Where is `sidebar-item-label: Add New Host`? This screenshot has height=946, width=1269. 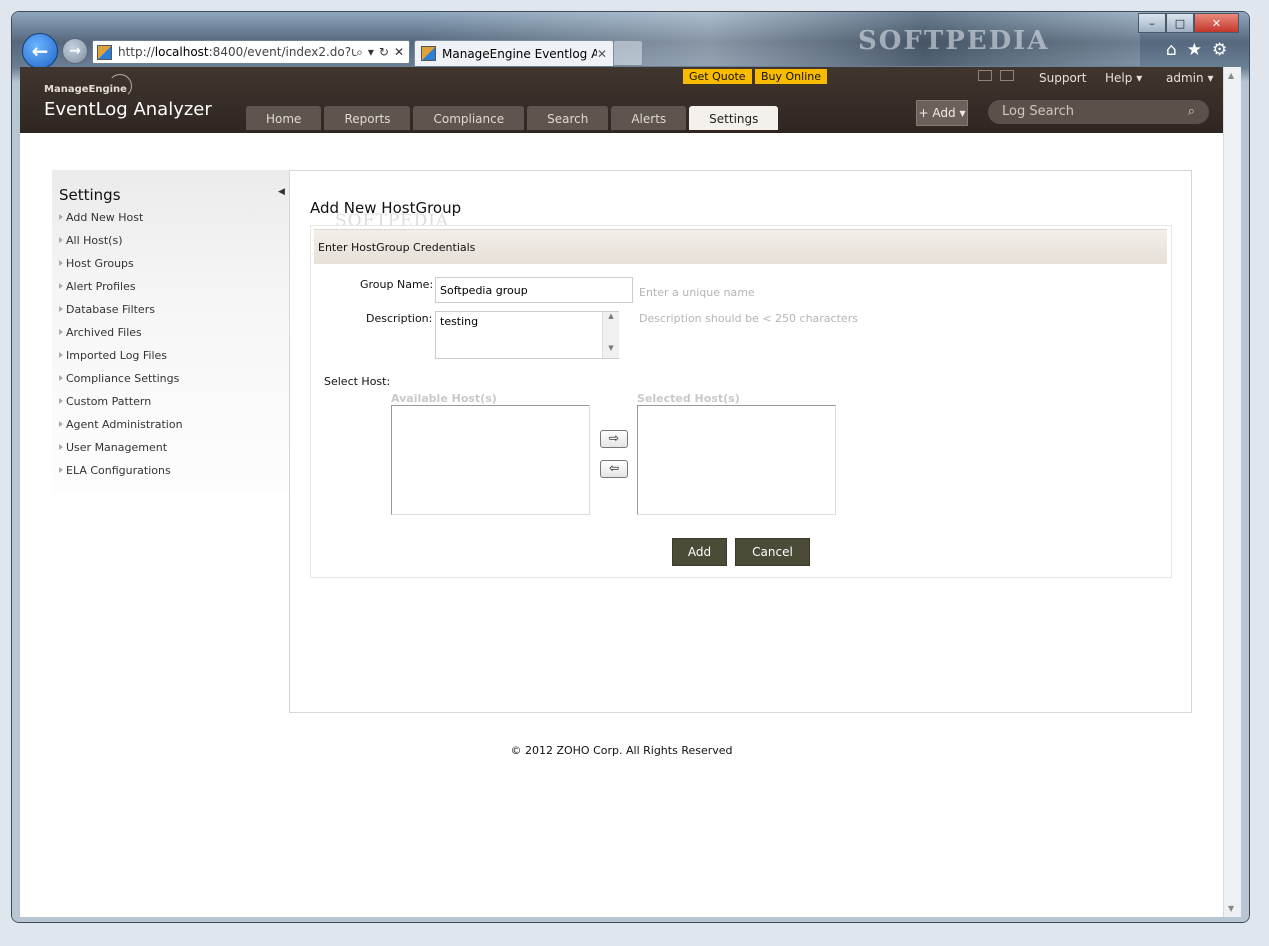
sidebar-item-label: Add New Host is located at coordinates (105, 217).